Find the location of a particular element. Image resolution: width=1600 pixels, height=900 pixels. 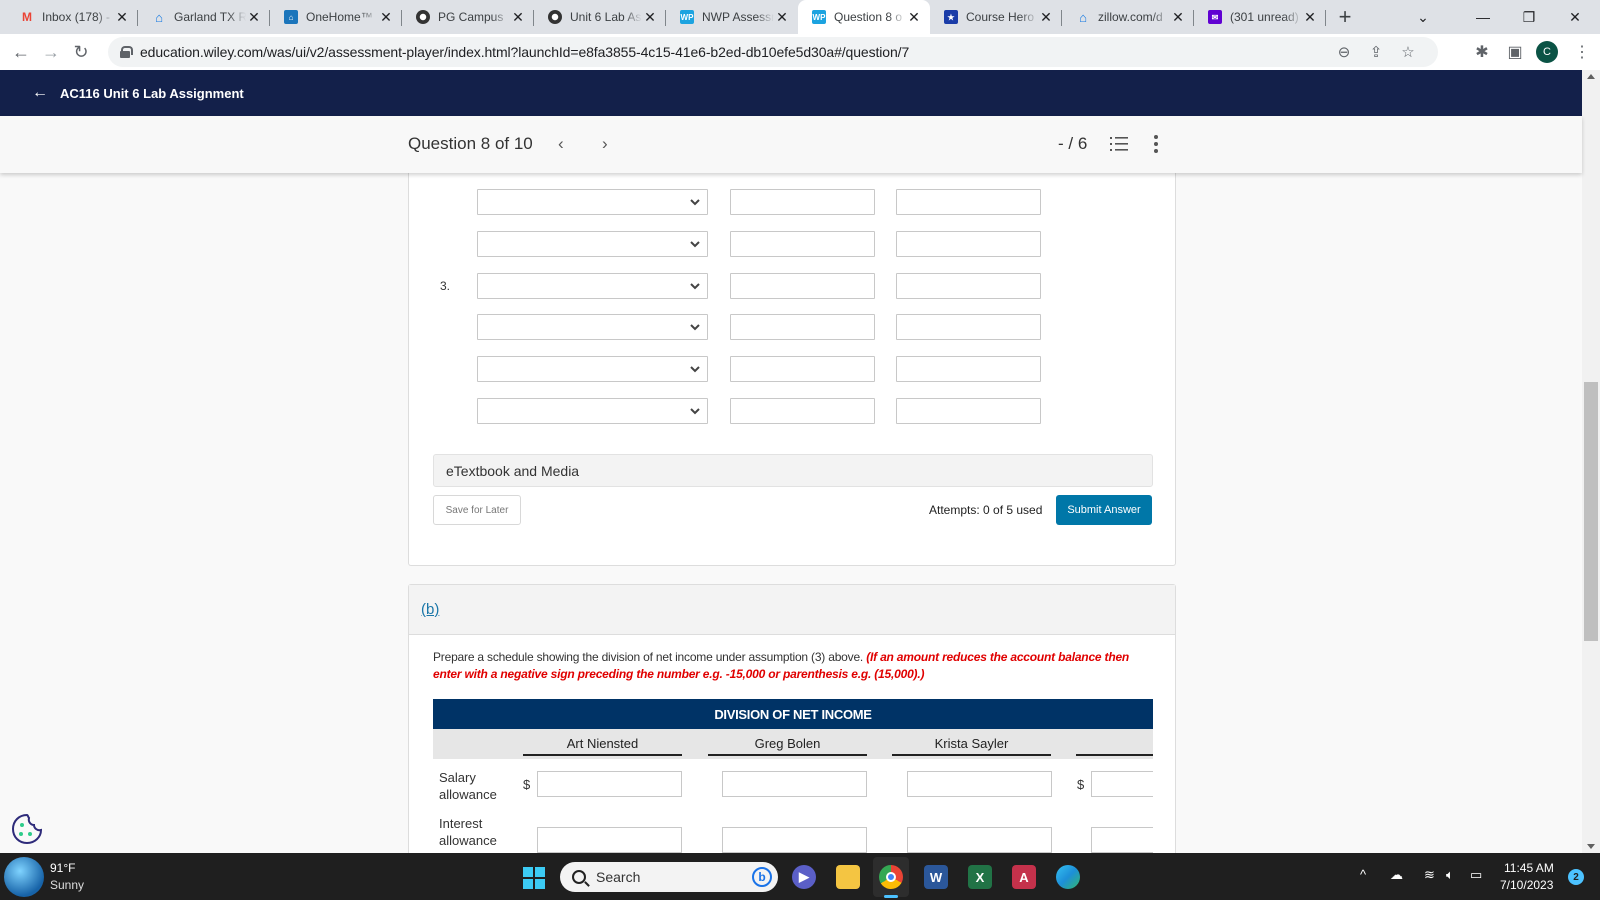

part-b-link: (b) is located at coordinates (430, 609).